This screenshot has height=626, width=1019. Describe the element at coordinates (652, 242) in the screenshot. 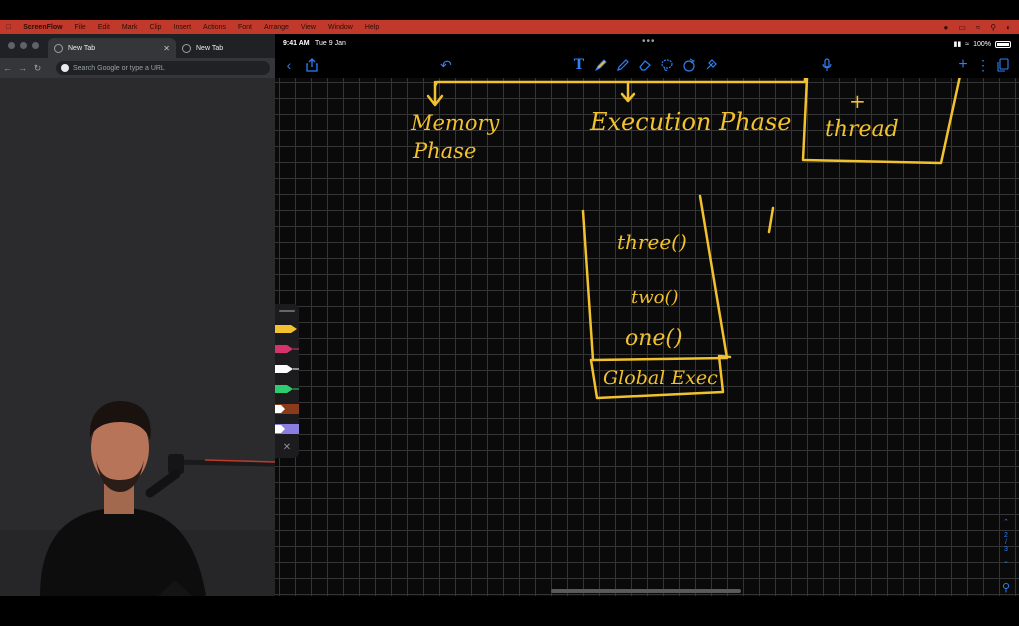

I see `stack-frame-three: three()` at that location.